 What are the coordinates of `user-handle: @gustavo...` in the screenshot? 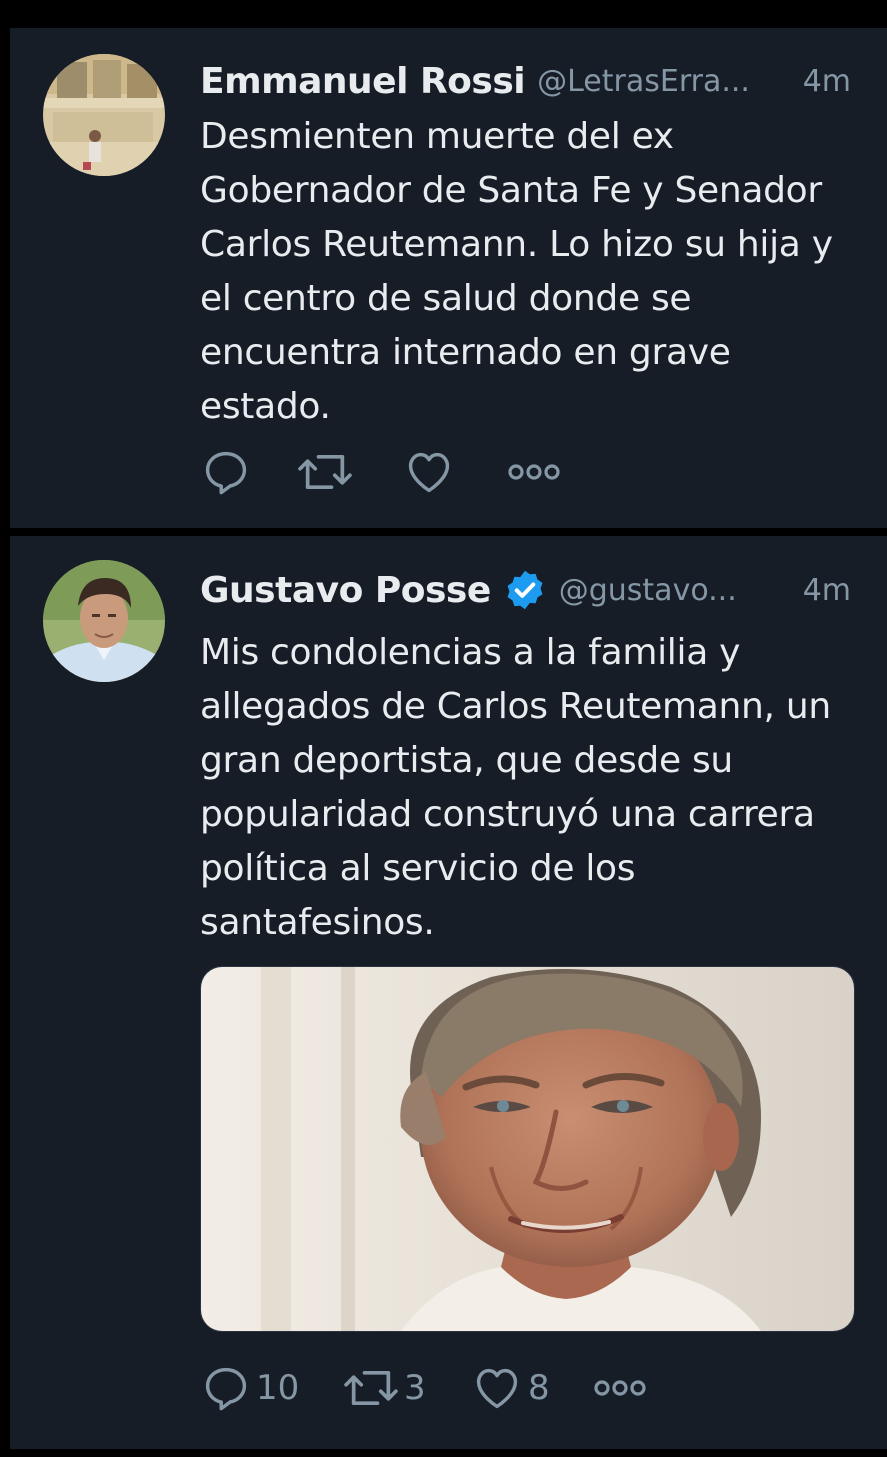 It's located at (675, 590).